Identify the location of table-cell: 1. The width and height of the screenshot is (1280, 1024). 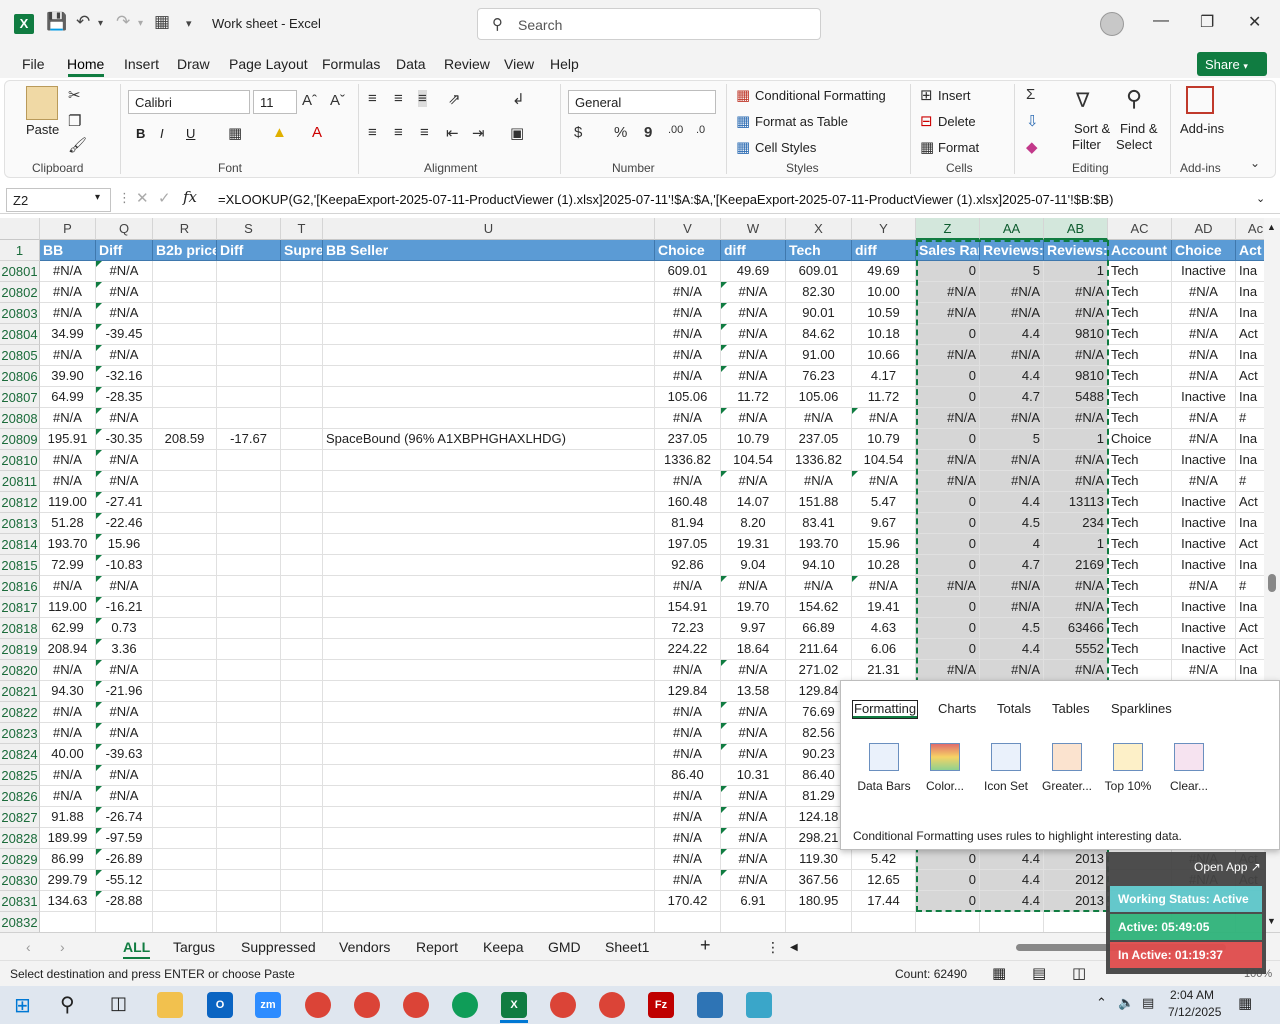
(1076, 271).